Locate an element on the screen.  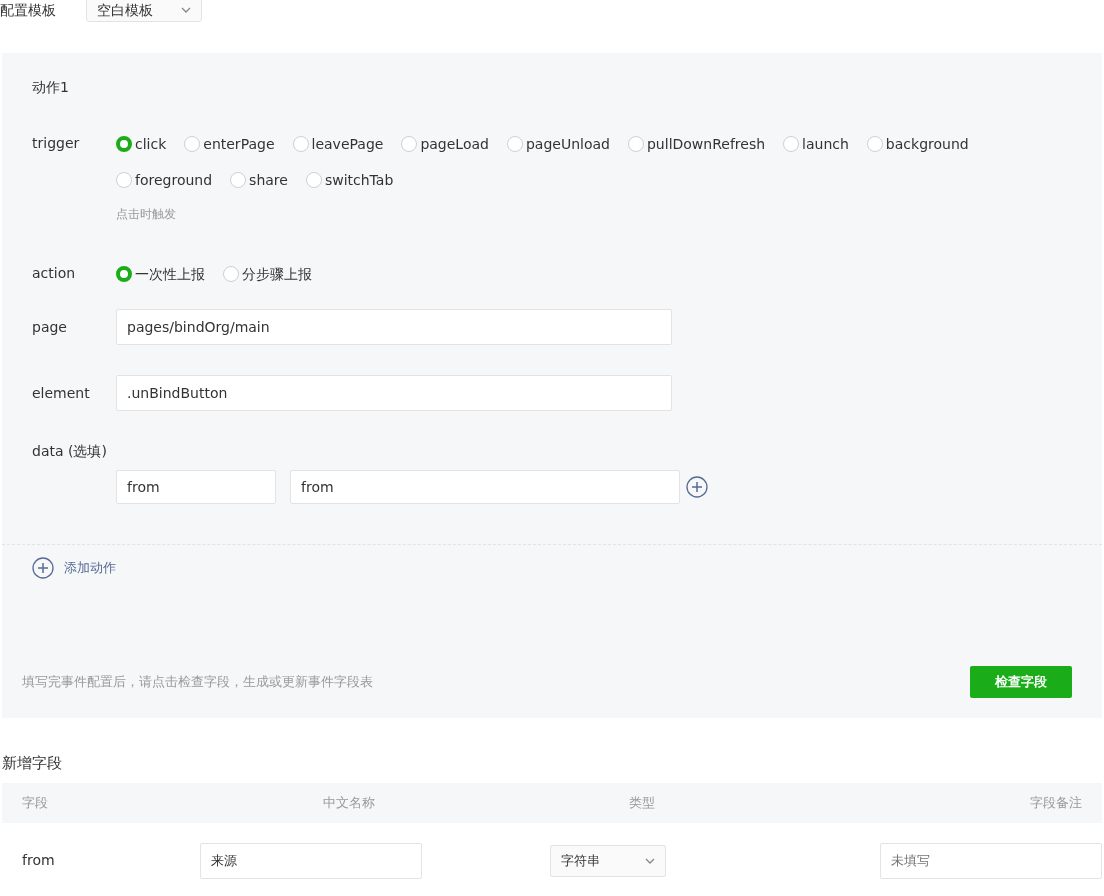
note-input: 未填写 is located at coordinates (991, 860).